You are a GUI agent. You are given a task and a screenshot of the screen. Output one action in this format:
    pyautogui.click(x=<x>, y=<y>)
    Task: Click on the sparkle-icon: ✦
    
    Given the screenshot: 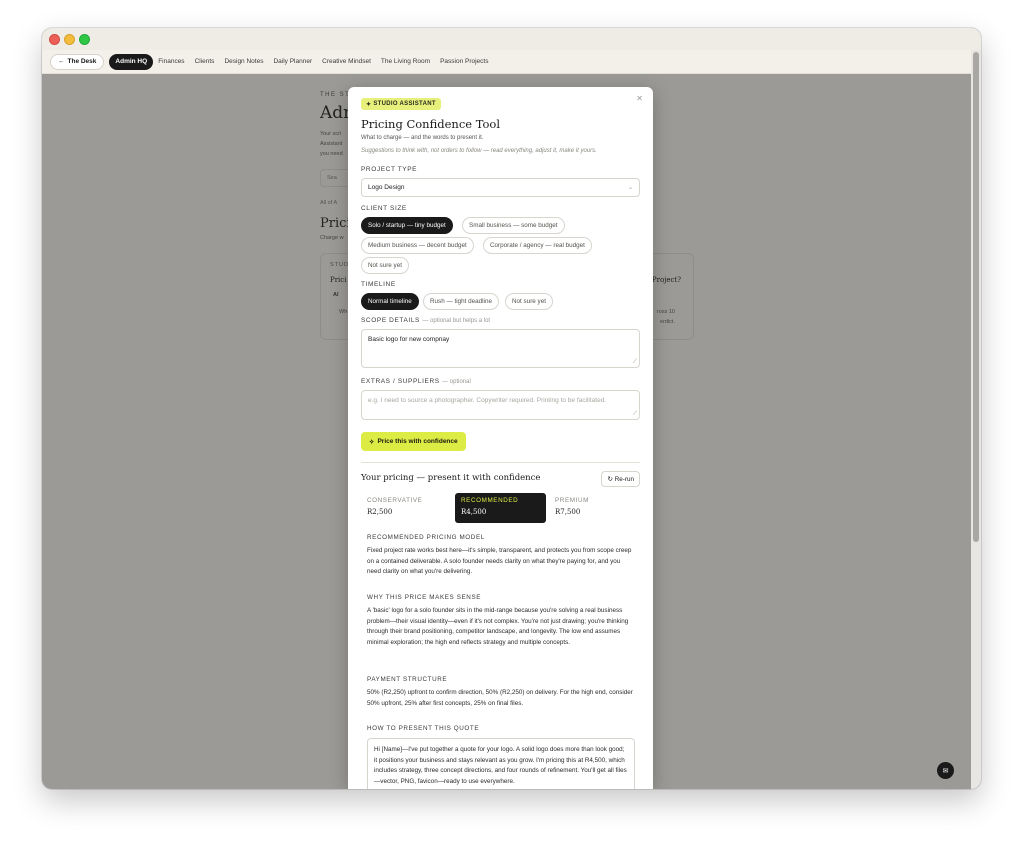 What is the action you would take?
    pyautogui.click(x=369, y=104)
    